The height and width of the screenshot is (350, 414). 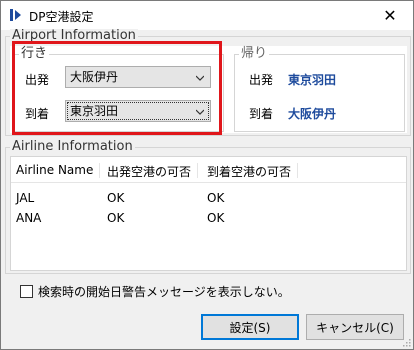 I want to click on list-header: Airline Name 出発空港の可否 到着空港の可否, so click(x=208, y=170).